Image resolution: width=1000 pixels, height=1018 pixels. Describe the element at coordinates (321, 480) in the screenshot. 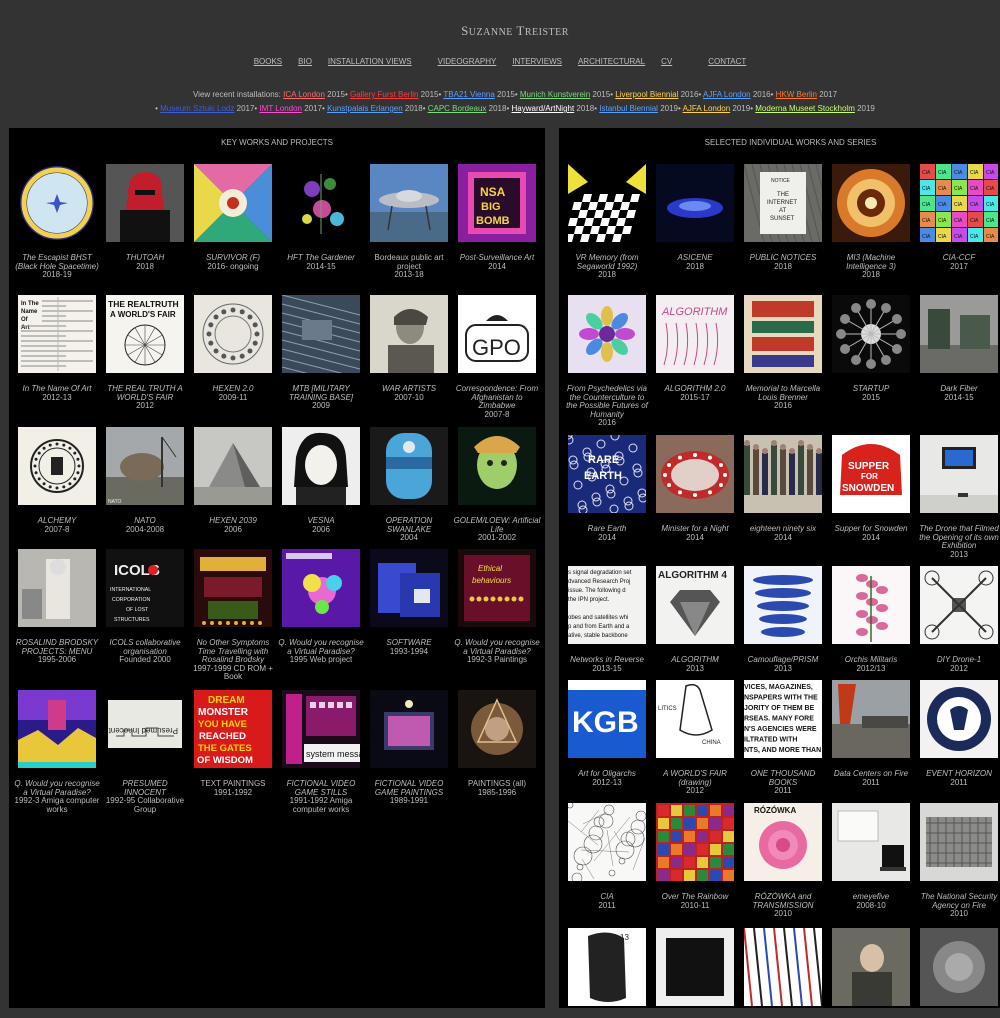

I see `work-tile: VESNA 2006` at that location.